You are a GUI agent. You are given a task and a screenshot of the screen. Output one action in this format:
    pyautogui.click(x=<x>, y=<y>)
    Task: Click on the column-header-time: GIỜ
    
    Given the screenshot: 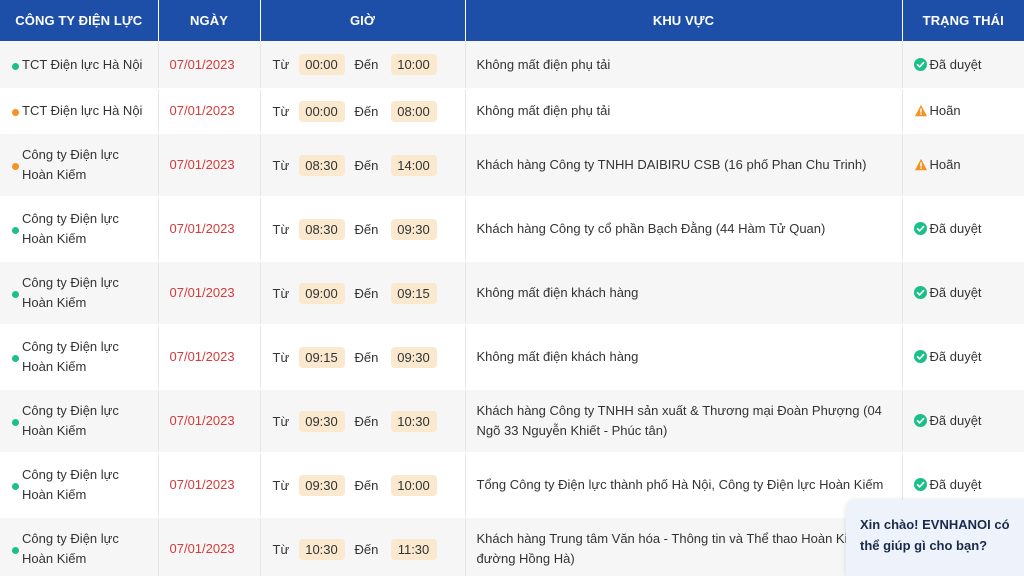 What is the action you would take?
    pyautogui.click(x=363, y=20)
    